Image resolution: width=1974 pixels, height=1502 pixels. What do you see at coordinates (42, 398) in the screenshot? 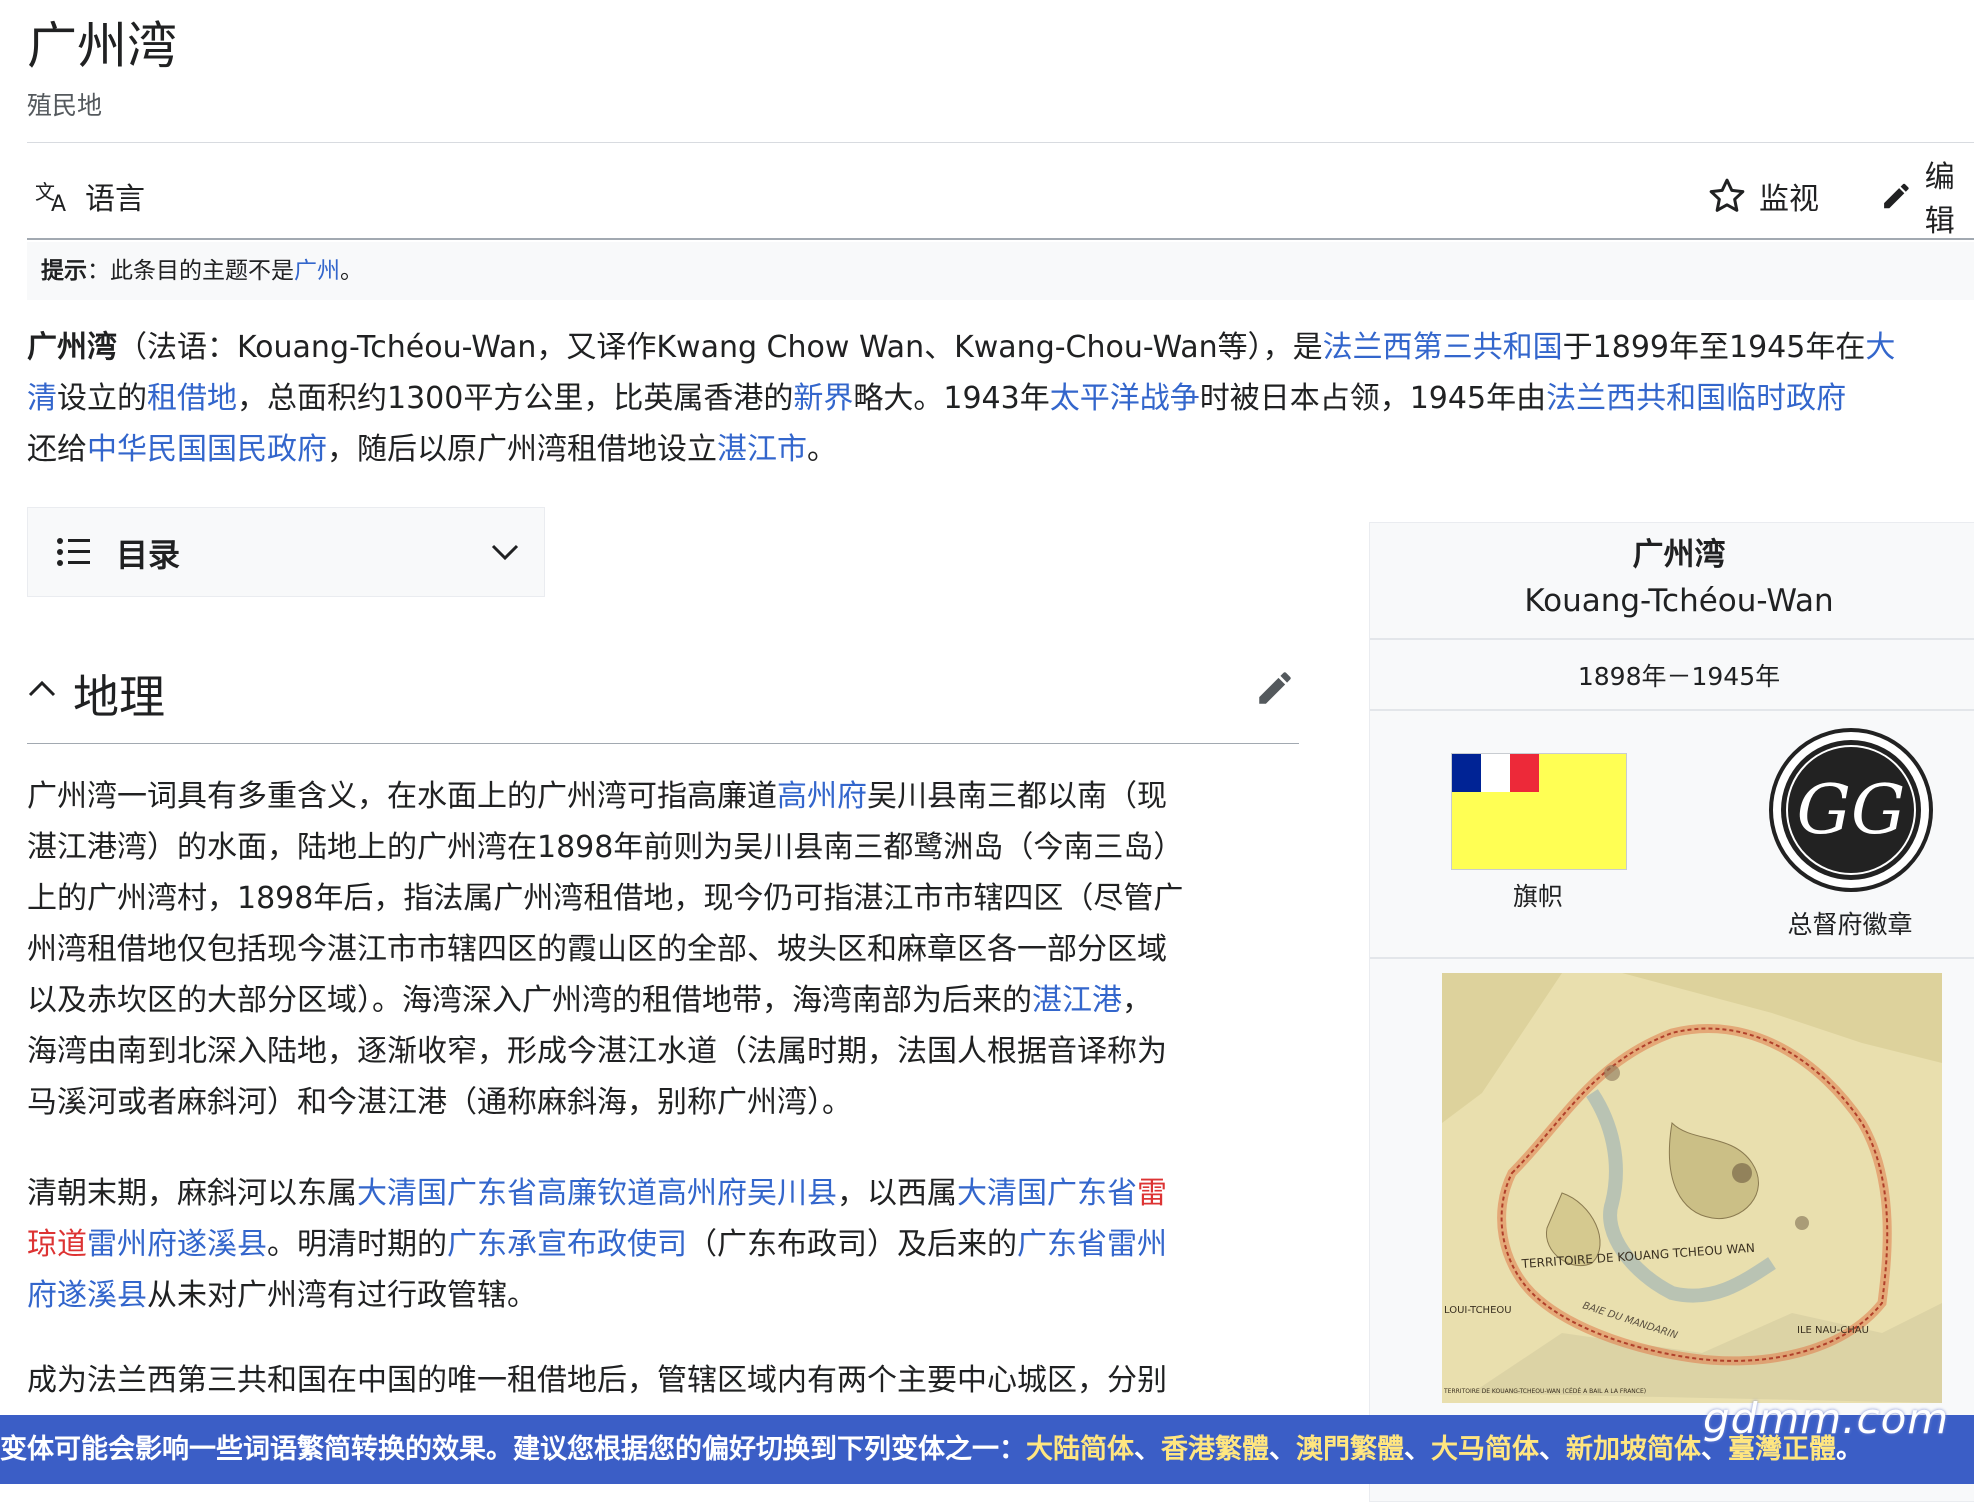
I see `link-qing: 清` at bounding box center [42, 398].